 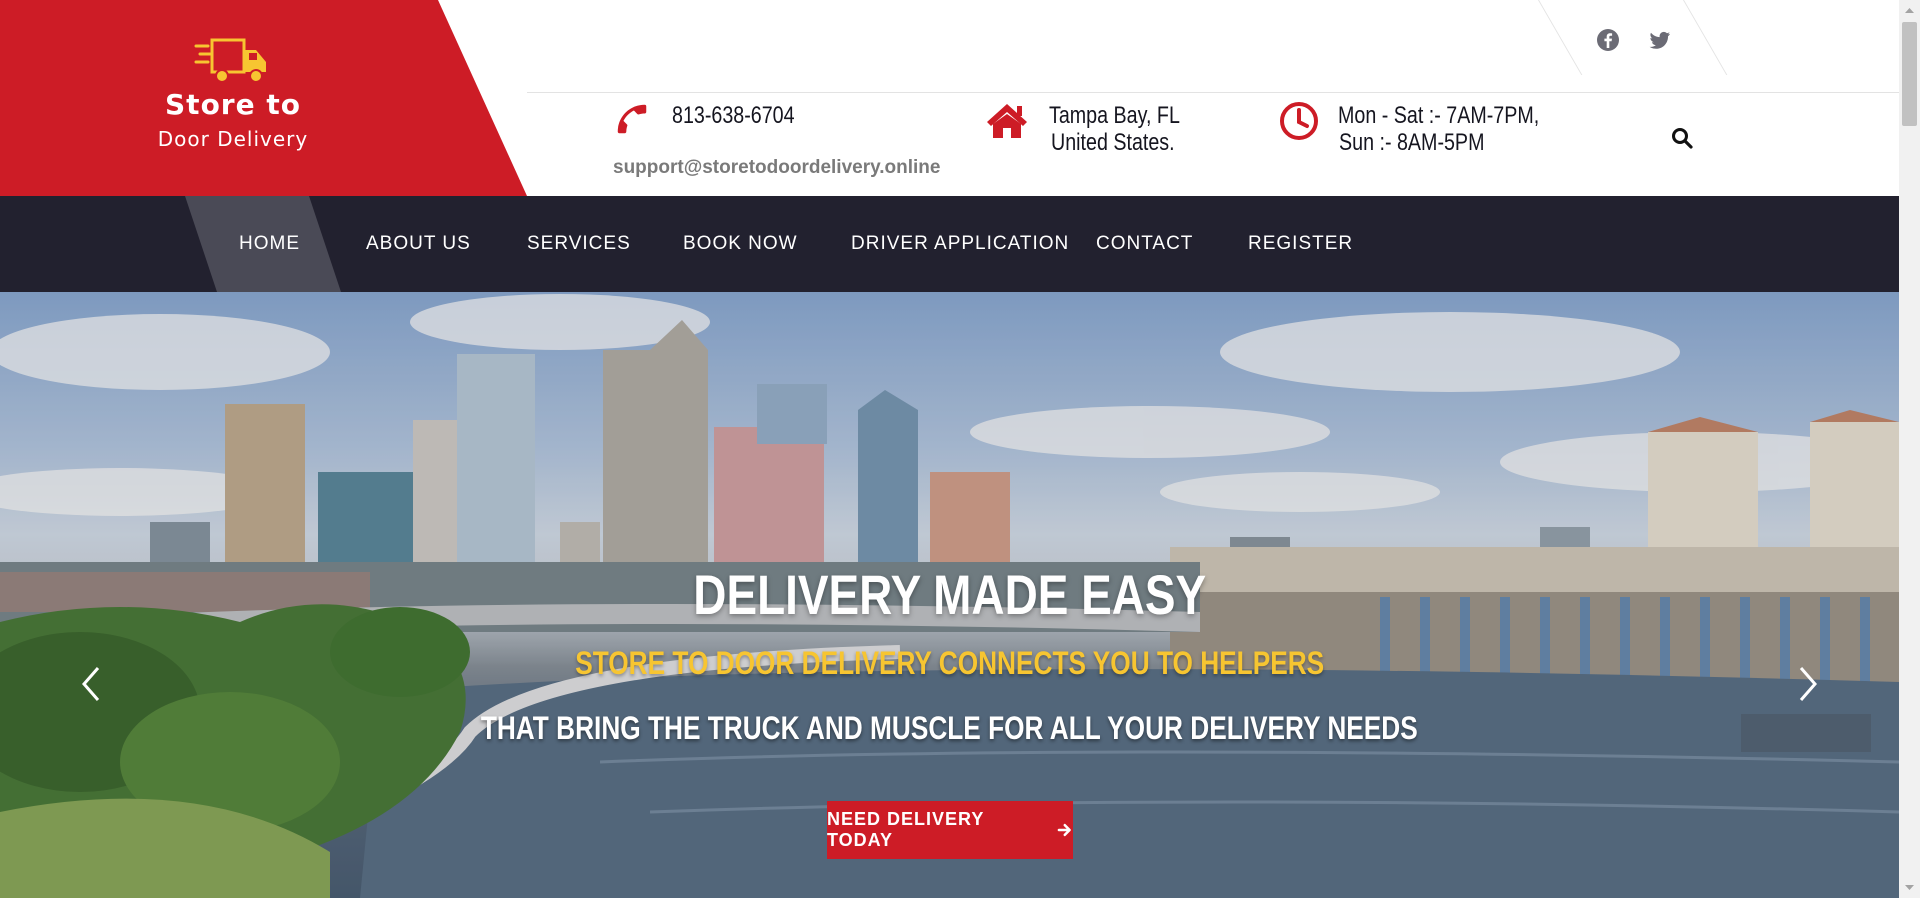 I want to click on logo-title: Store to, so click(x=233, y=104).